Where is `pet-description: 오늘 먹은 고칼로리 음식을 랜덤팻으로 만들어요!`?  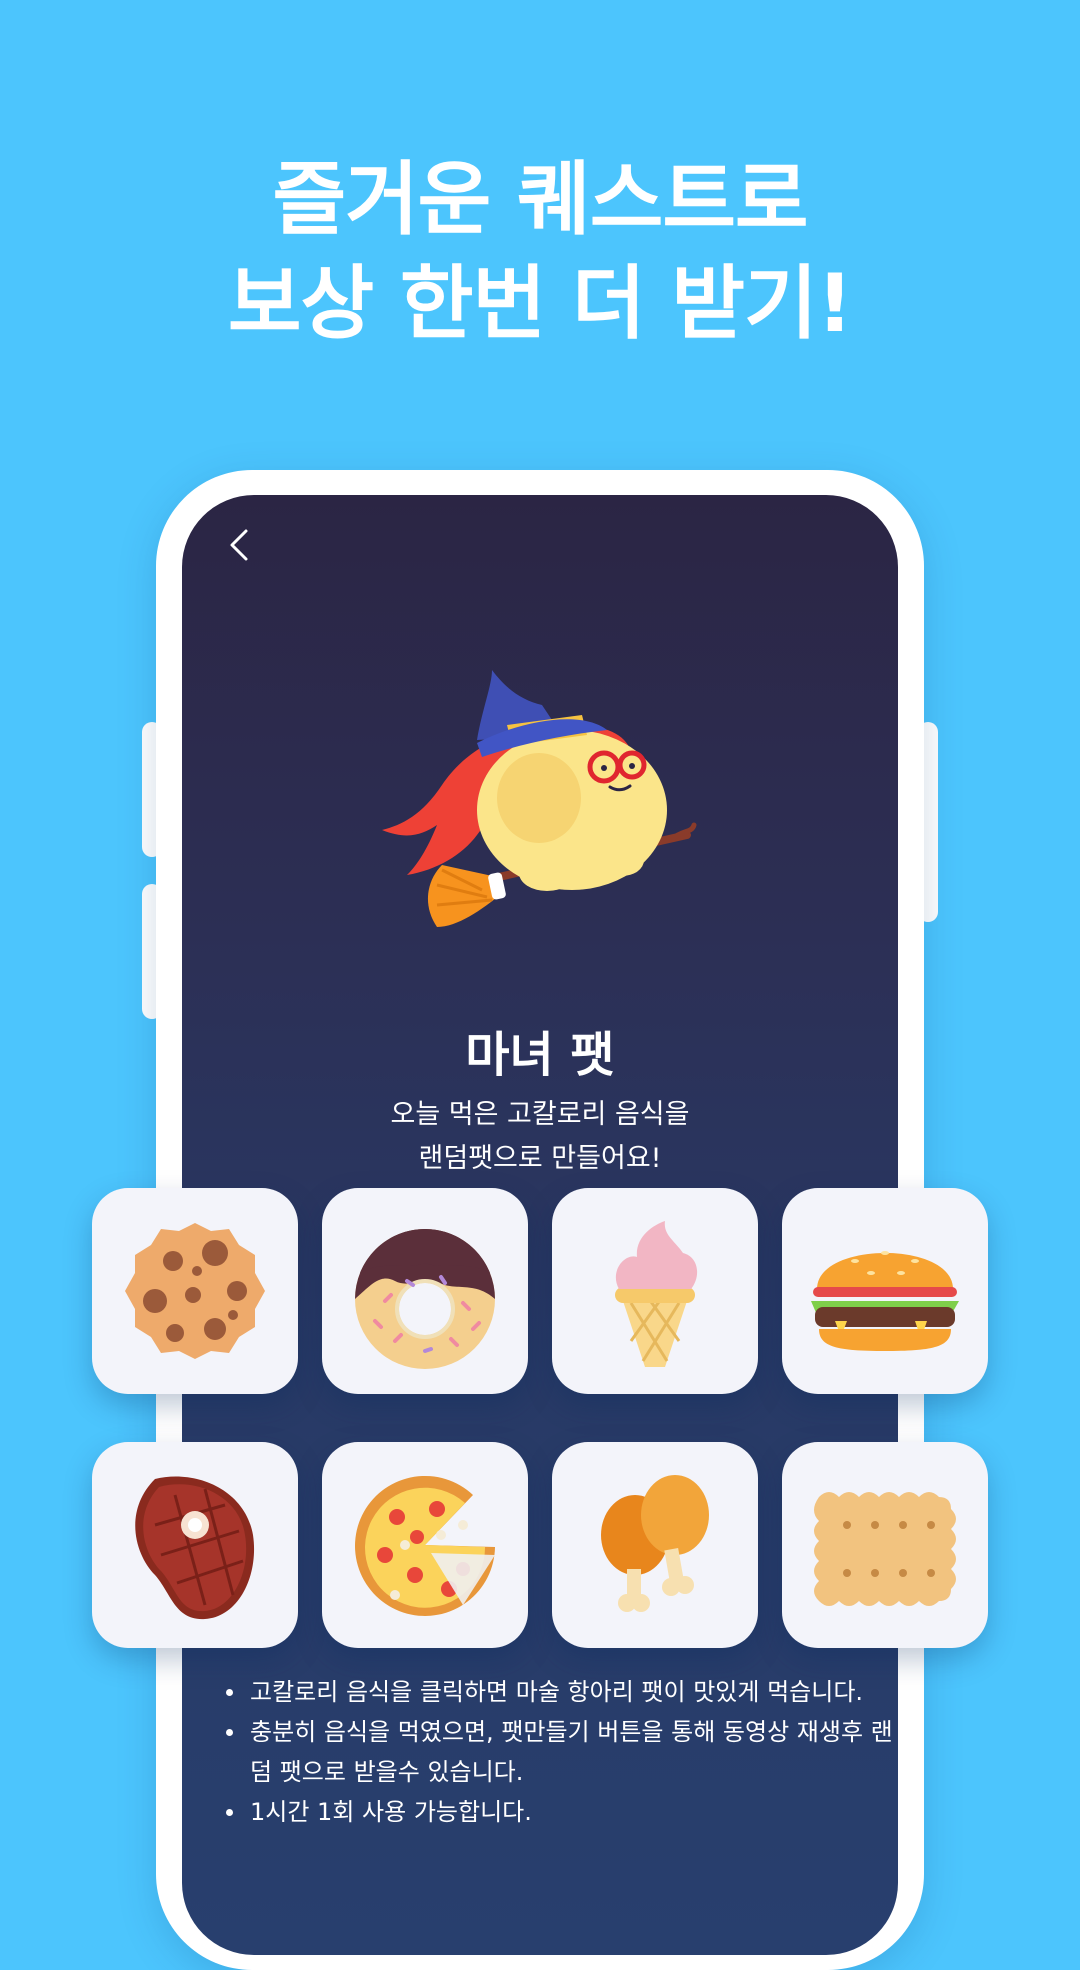 pet-description: 오늘 먹은 고칼로리 음식을 랜덤팻으로 만들어요! is located at coordinates (540, 1137).